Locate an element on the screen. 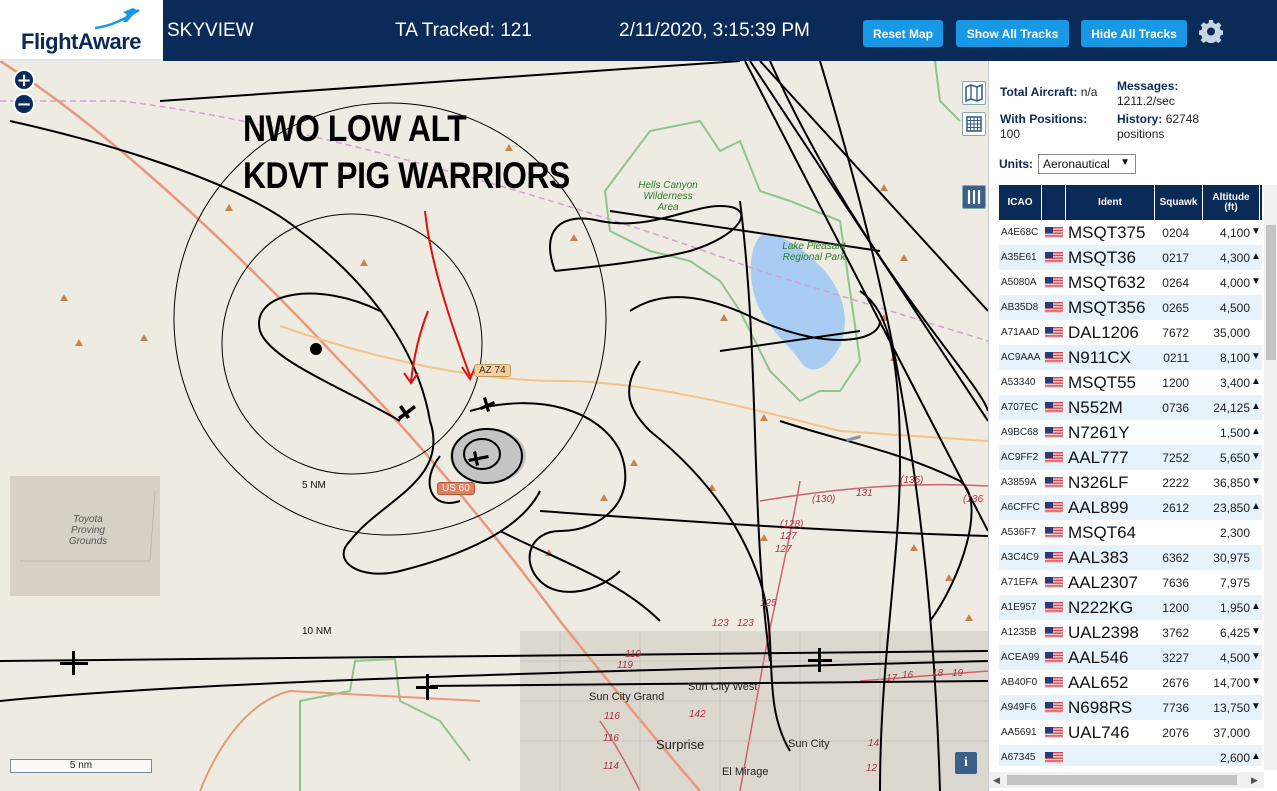 The height and width of the screenshot is (791, 1277). col-icao: ICAO is located at coordinates (1020, 202).